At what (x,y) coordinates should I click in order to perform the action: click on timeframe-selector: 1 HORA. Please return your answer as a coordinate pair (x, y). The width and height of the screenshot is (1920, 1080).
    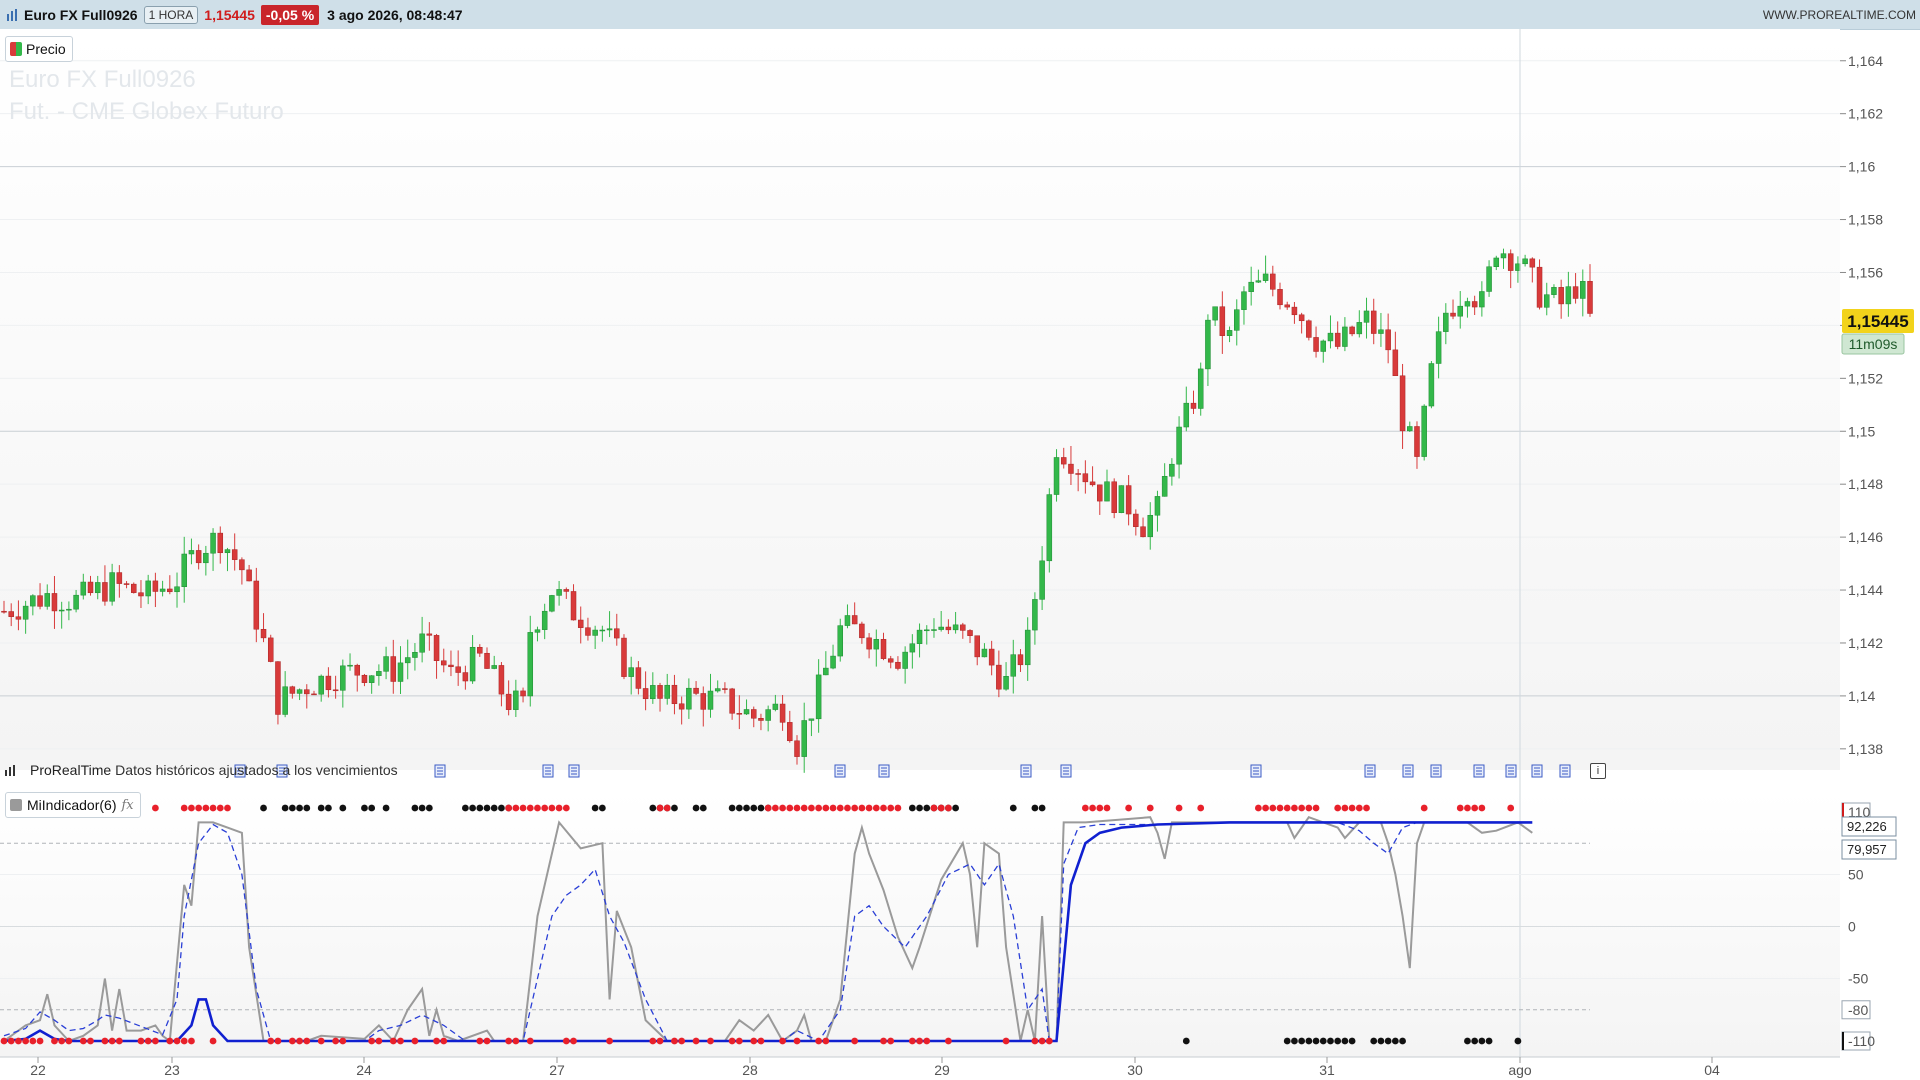
    Looking at the image, I should click on (171, 14).